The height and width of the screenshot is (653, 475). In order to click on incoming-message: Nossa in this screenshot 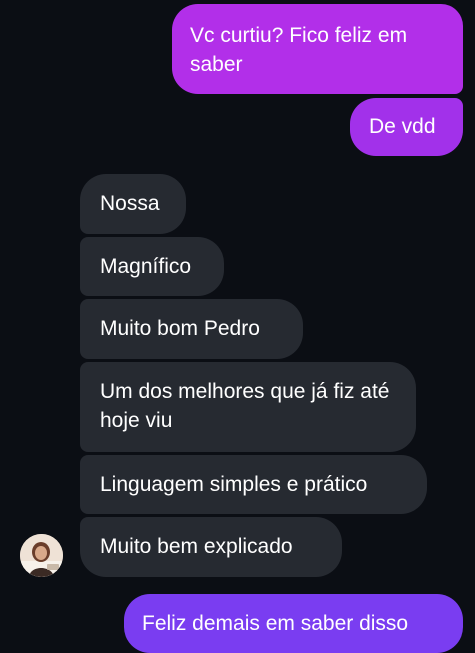, I will do `click(133, 204)`.